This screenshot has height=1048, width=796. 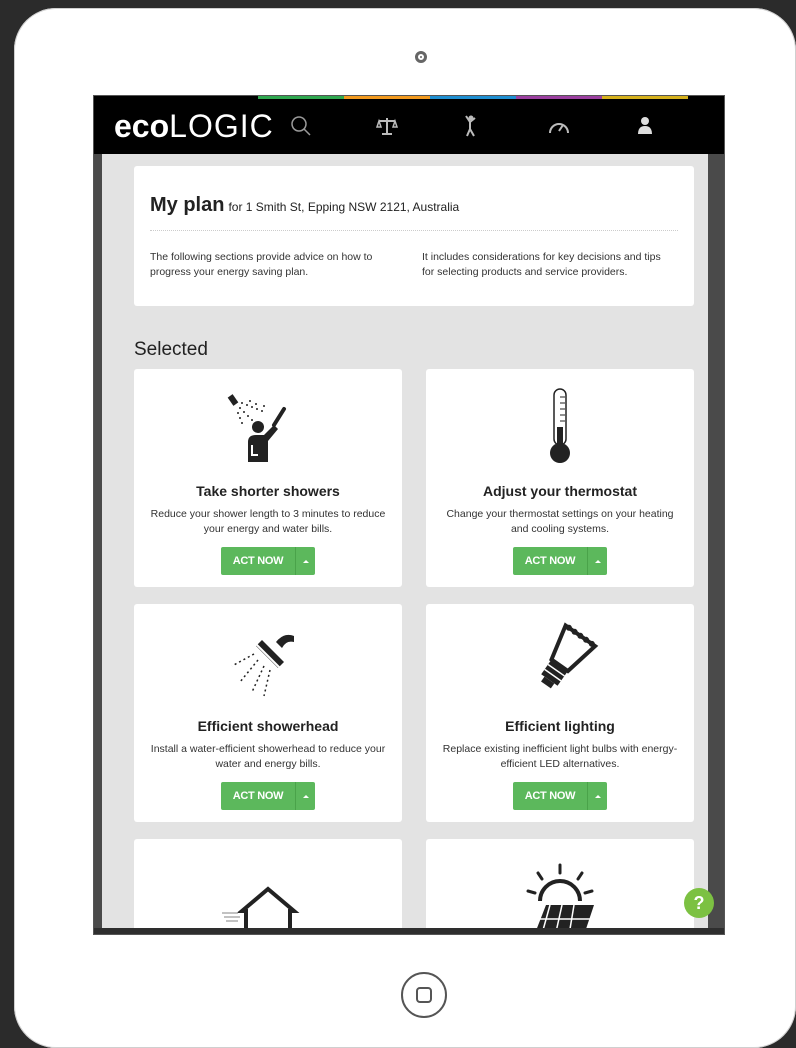 What do you see at coordinates (421, 57) in the screenshot?
I see `camera-icon` at bounding box center [421, 57].